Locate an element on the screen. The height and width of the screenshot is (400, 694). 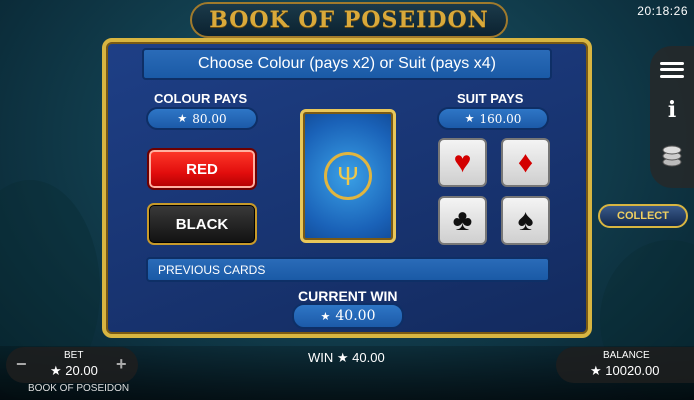
coins-icon is located at coordinates (672, 157).